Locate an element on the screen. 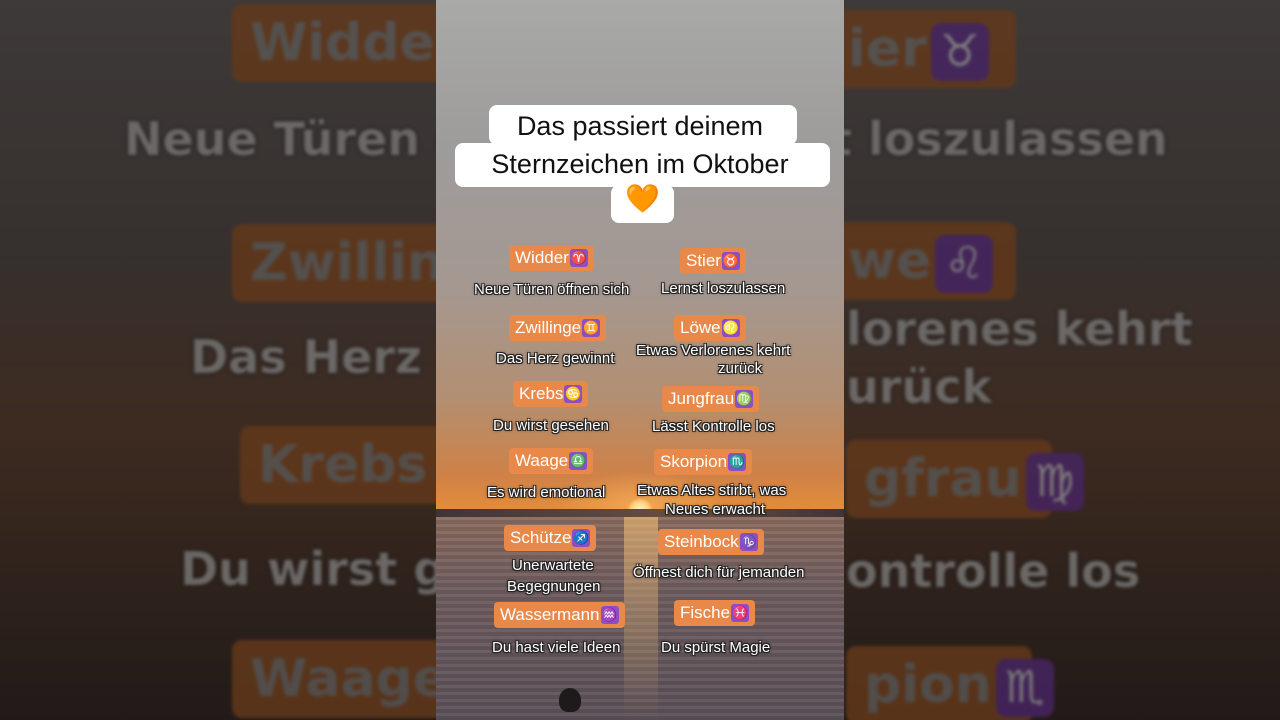  sign-tag-jungfrau: Jungfrau ♍ is located at coordinates (711, 399).